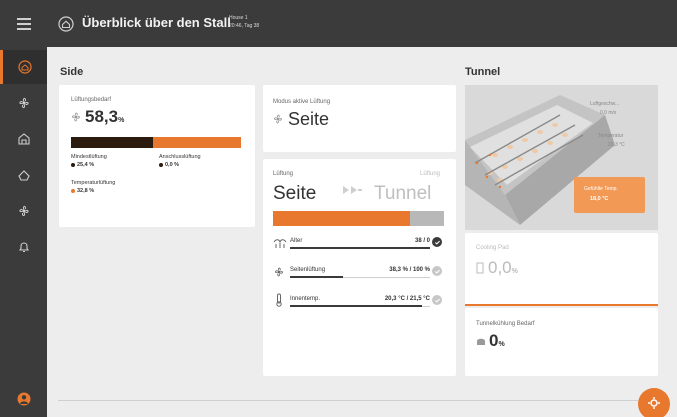 The height and width of the screenshot is (417, 677). What do you see at coordinates (505, 324) in the screenshot?
I see `tunnel-need-label: Tunnelkühlung Bedarf` at bounding box center [505, 324].